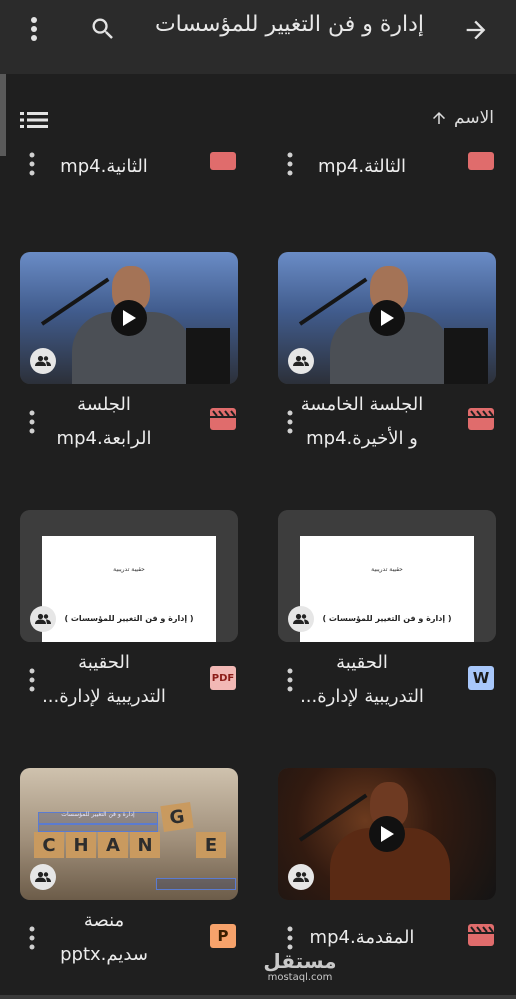 This screenshot has width=516, height=999. Describe the element at coordinates (223, 678) in the screenshot. I see `pdf-file-icon: PDF` at that location.